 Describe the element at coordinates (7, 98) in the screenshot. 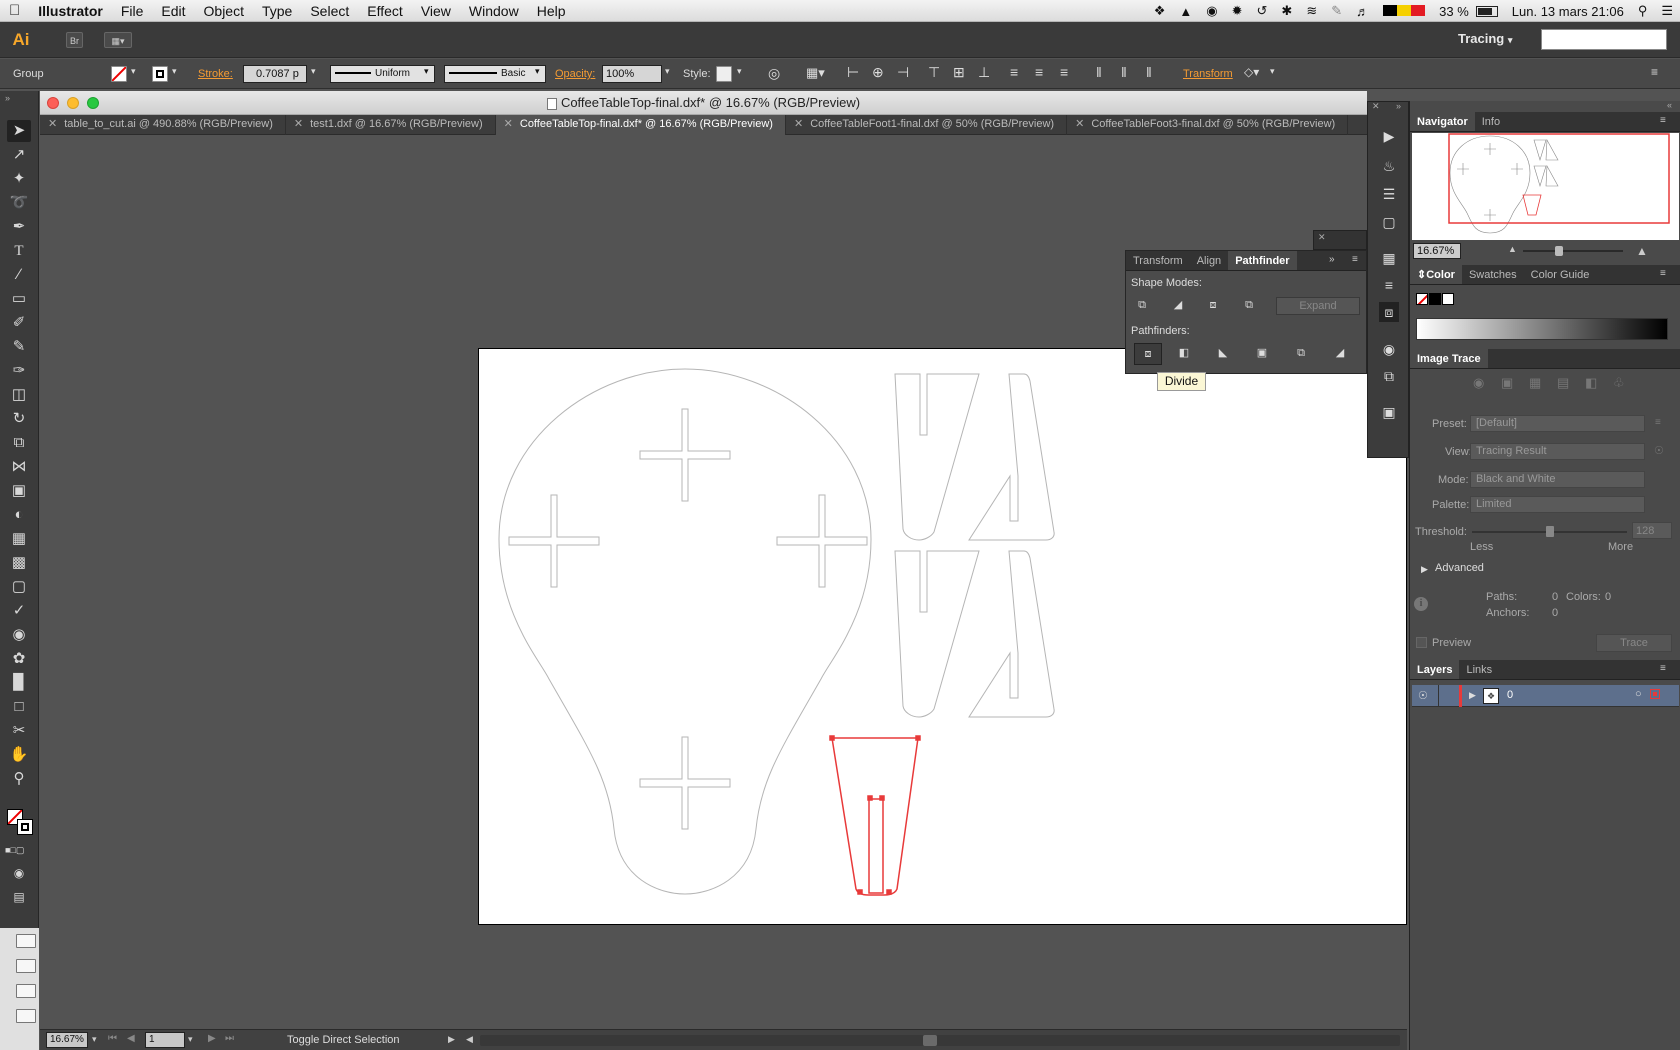

I see `collapse-toolbar-icon: »` at that location.